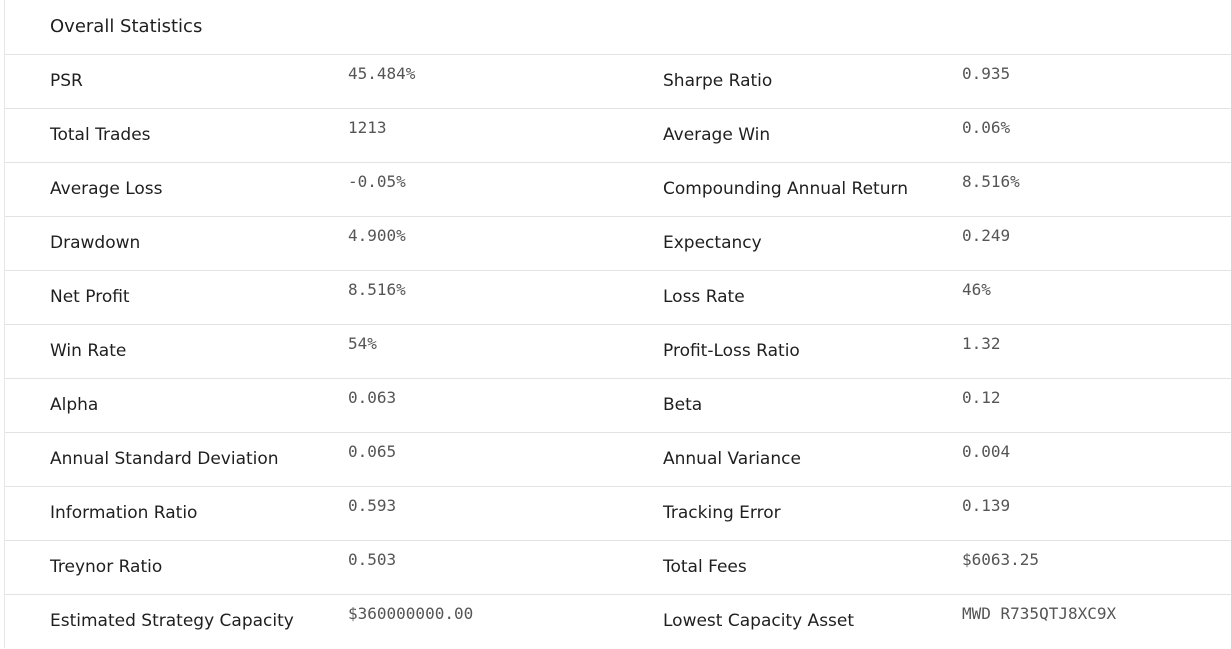 The width and height of the screenshot is (1231, 649). Describe the element at coordinates (1039, 613) in the screenshot. I see `stat-value: MWD R735QTJ8XC9X` at that location.